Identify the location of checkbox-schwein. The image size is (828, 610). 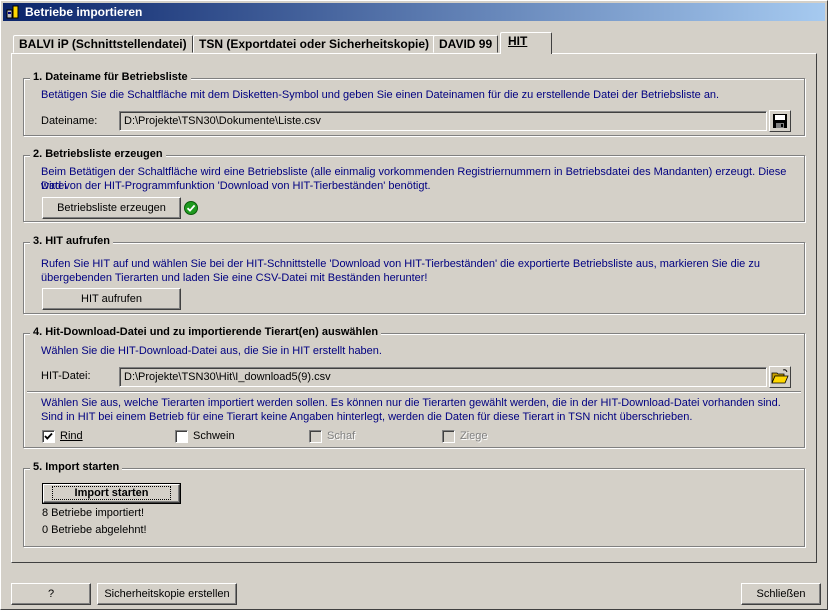
(181, 436).